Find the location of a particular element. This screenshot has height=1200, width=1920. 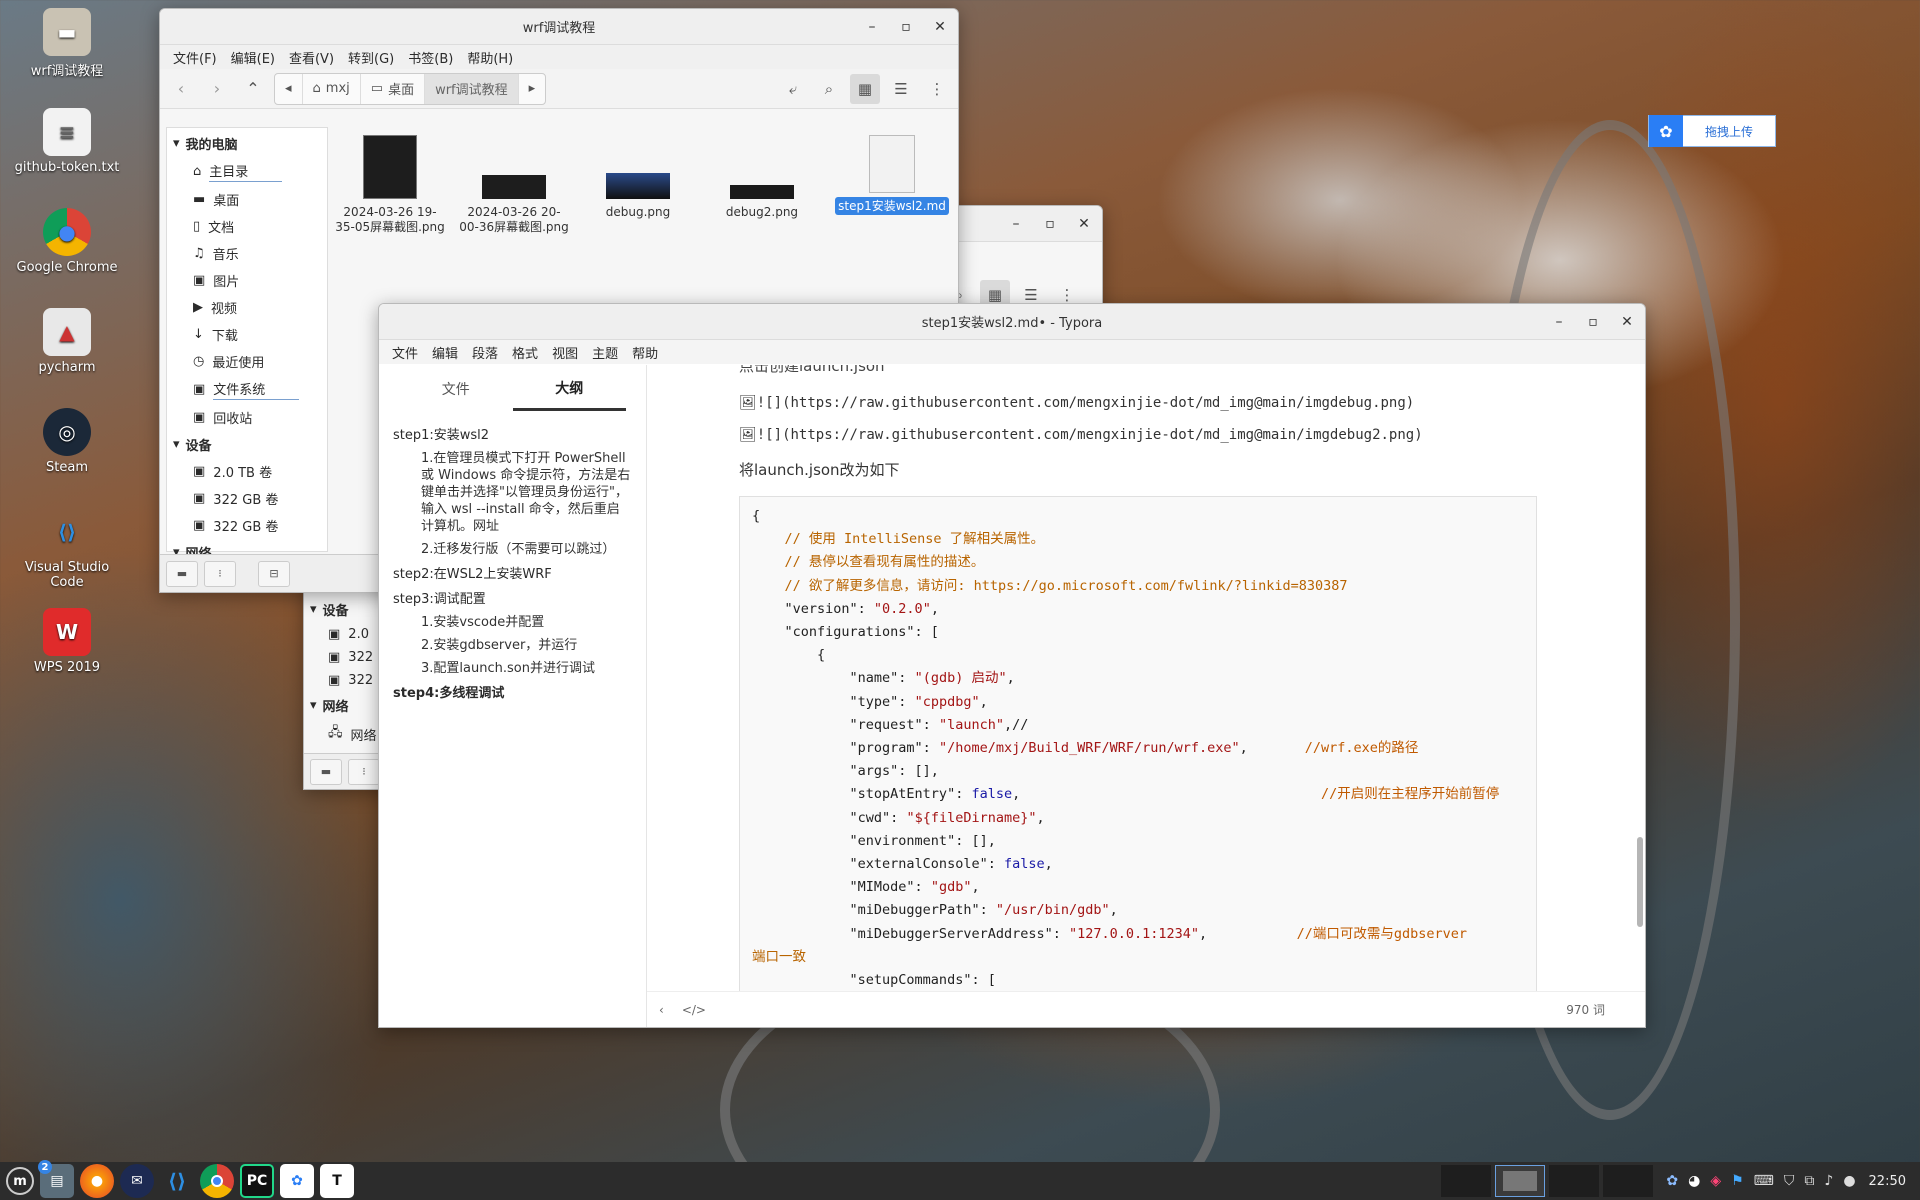

menu-item: 帮助 is located at coordinates (645, 352).